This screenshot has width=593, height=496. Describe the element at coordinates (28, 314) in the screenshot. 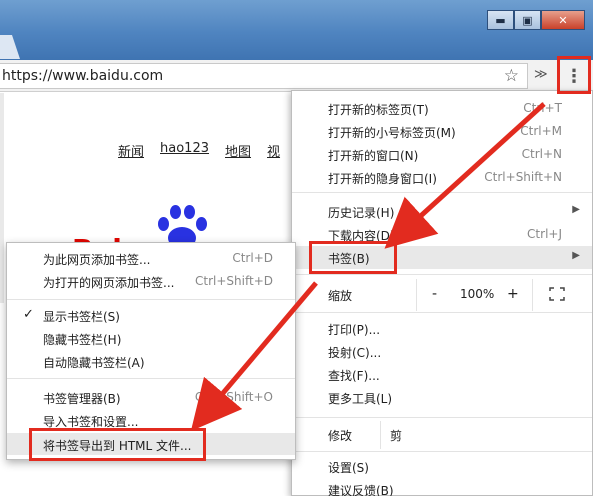

I see `checkmark-icon: ✓` at that location.